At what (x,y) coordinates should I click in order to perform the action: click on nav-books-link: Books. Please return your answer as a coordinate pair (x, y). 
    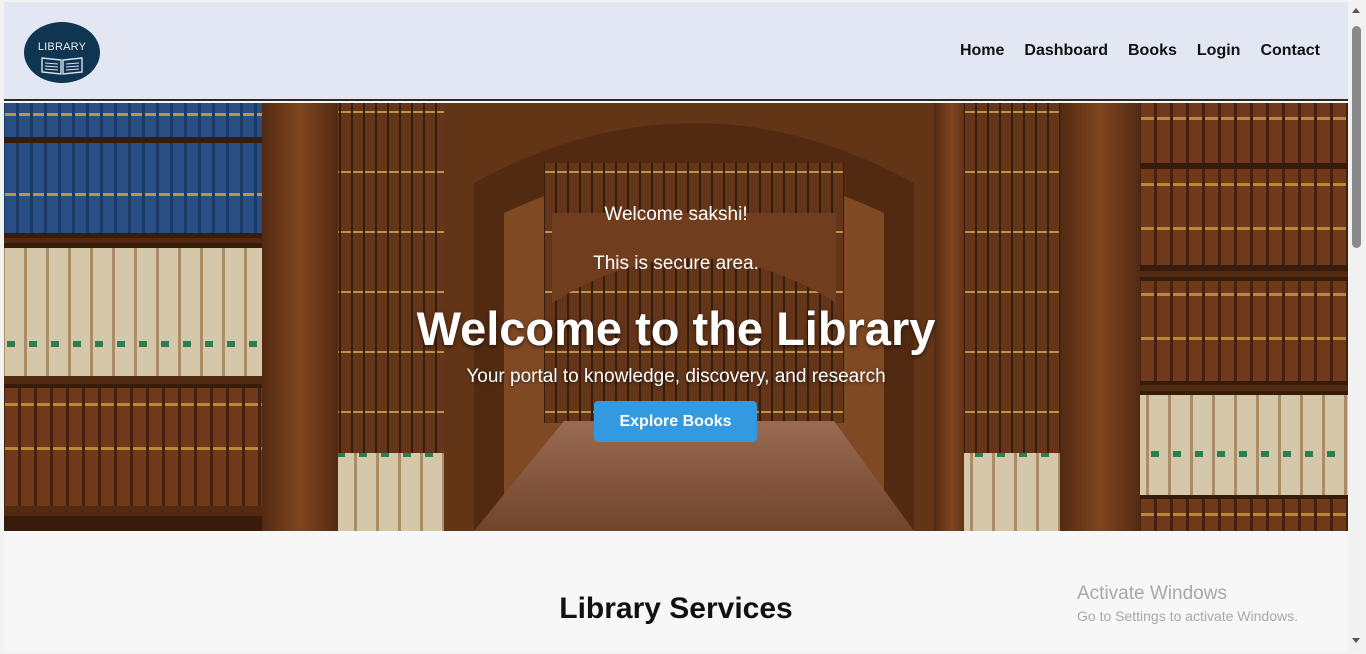
    Looking at the image, I should click on (1152, 51).